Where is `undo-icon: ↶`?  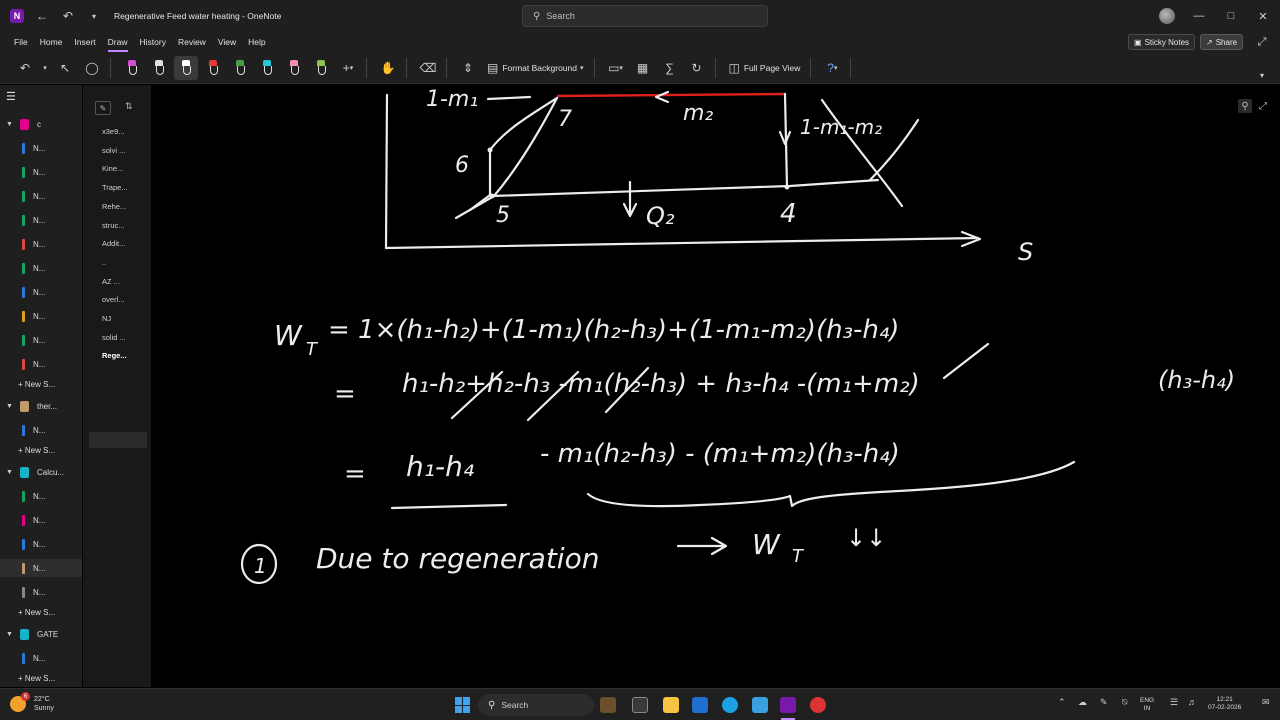
undo-icon: ↶ is located at coordinates (68, 16).